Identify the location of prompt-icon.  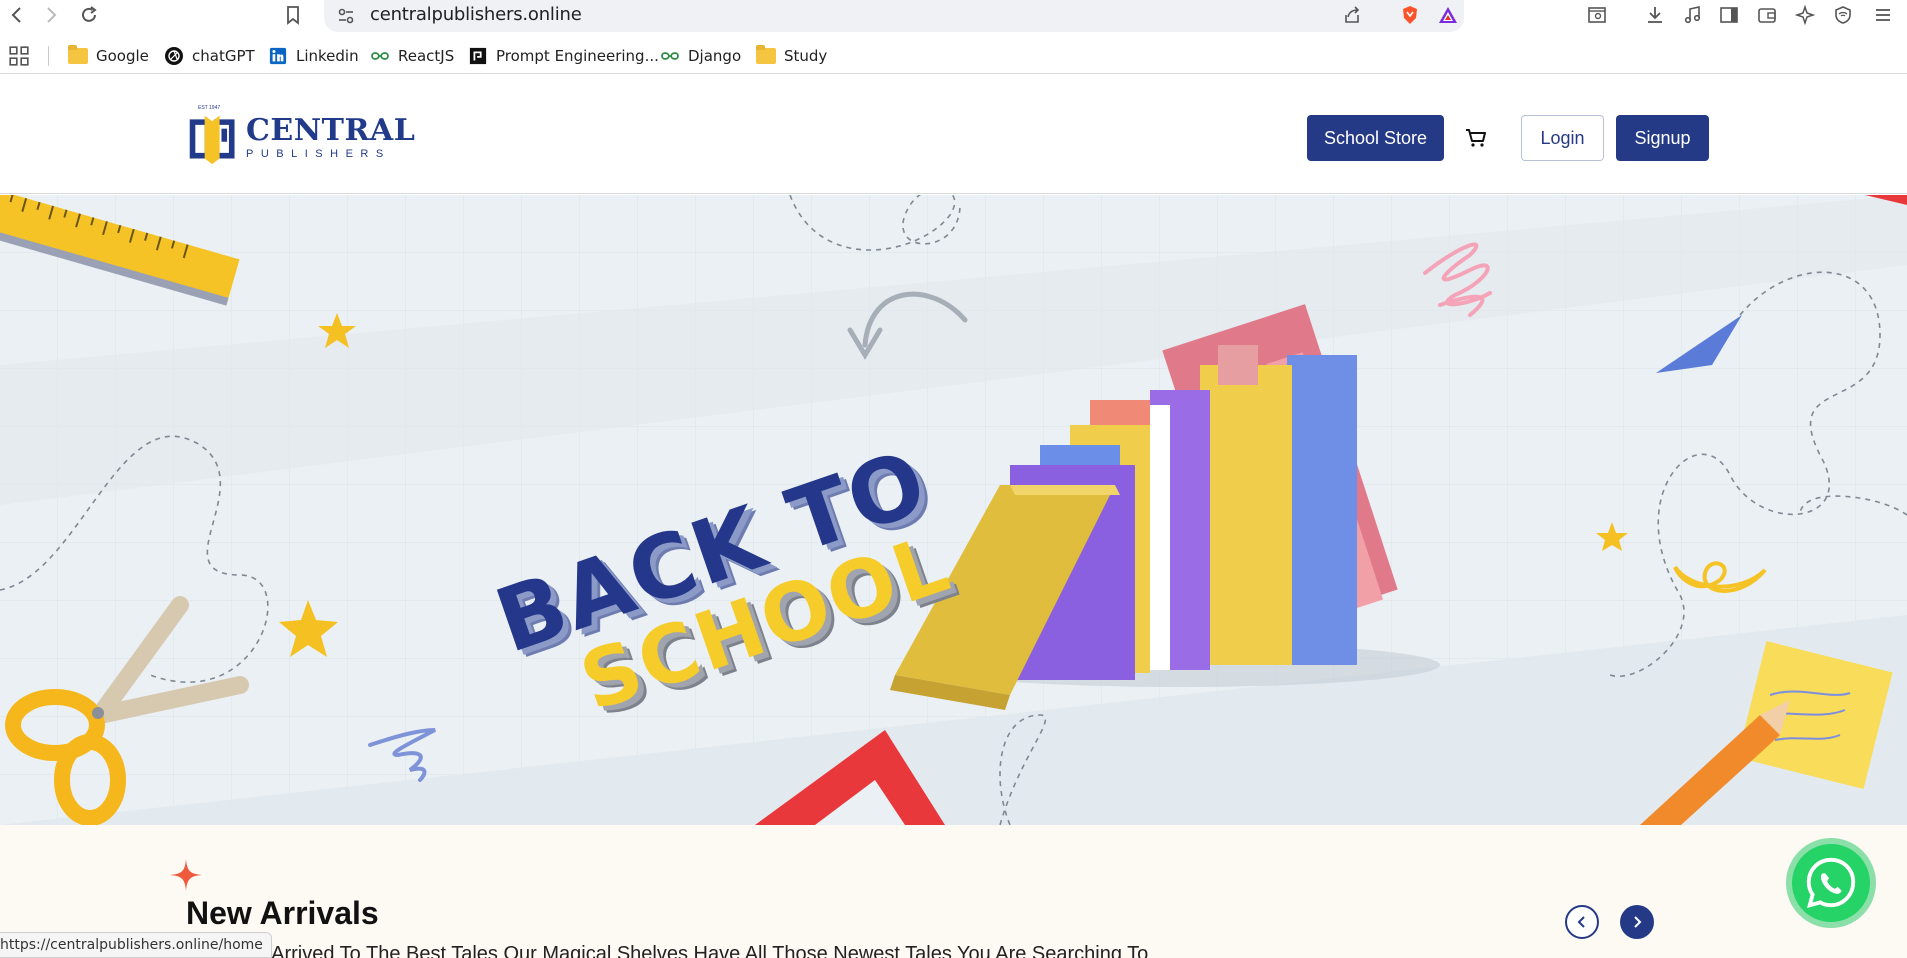
(478, 56).